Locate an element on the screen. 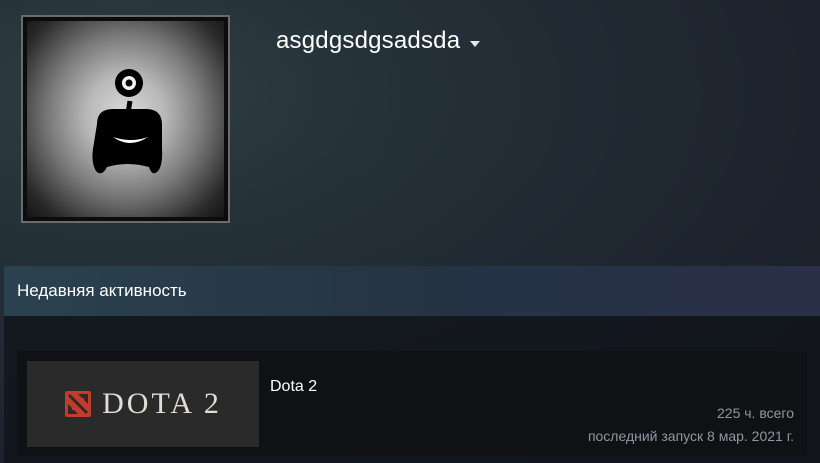  one-eyed-creature-icon is located at coordinates (127, 121).